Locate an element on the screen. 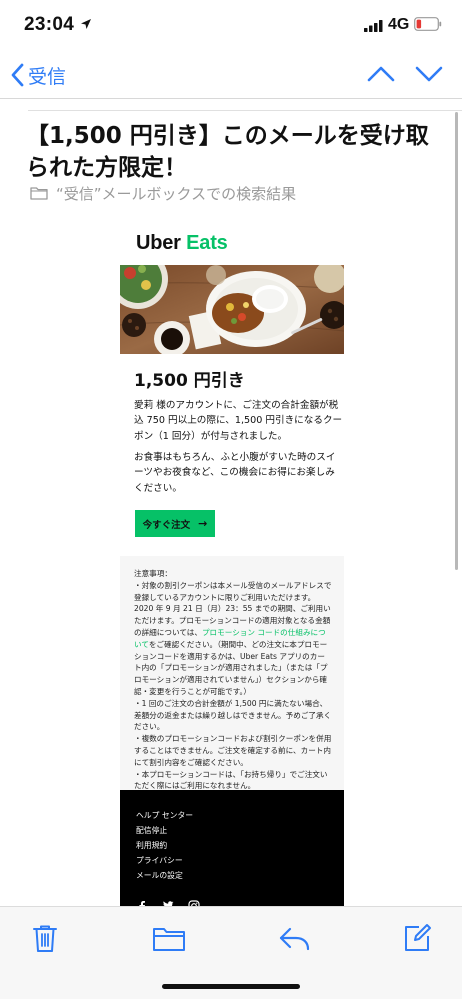  back-label: 受信 is located at coordinates (47, 76).